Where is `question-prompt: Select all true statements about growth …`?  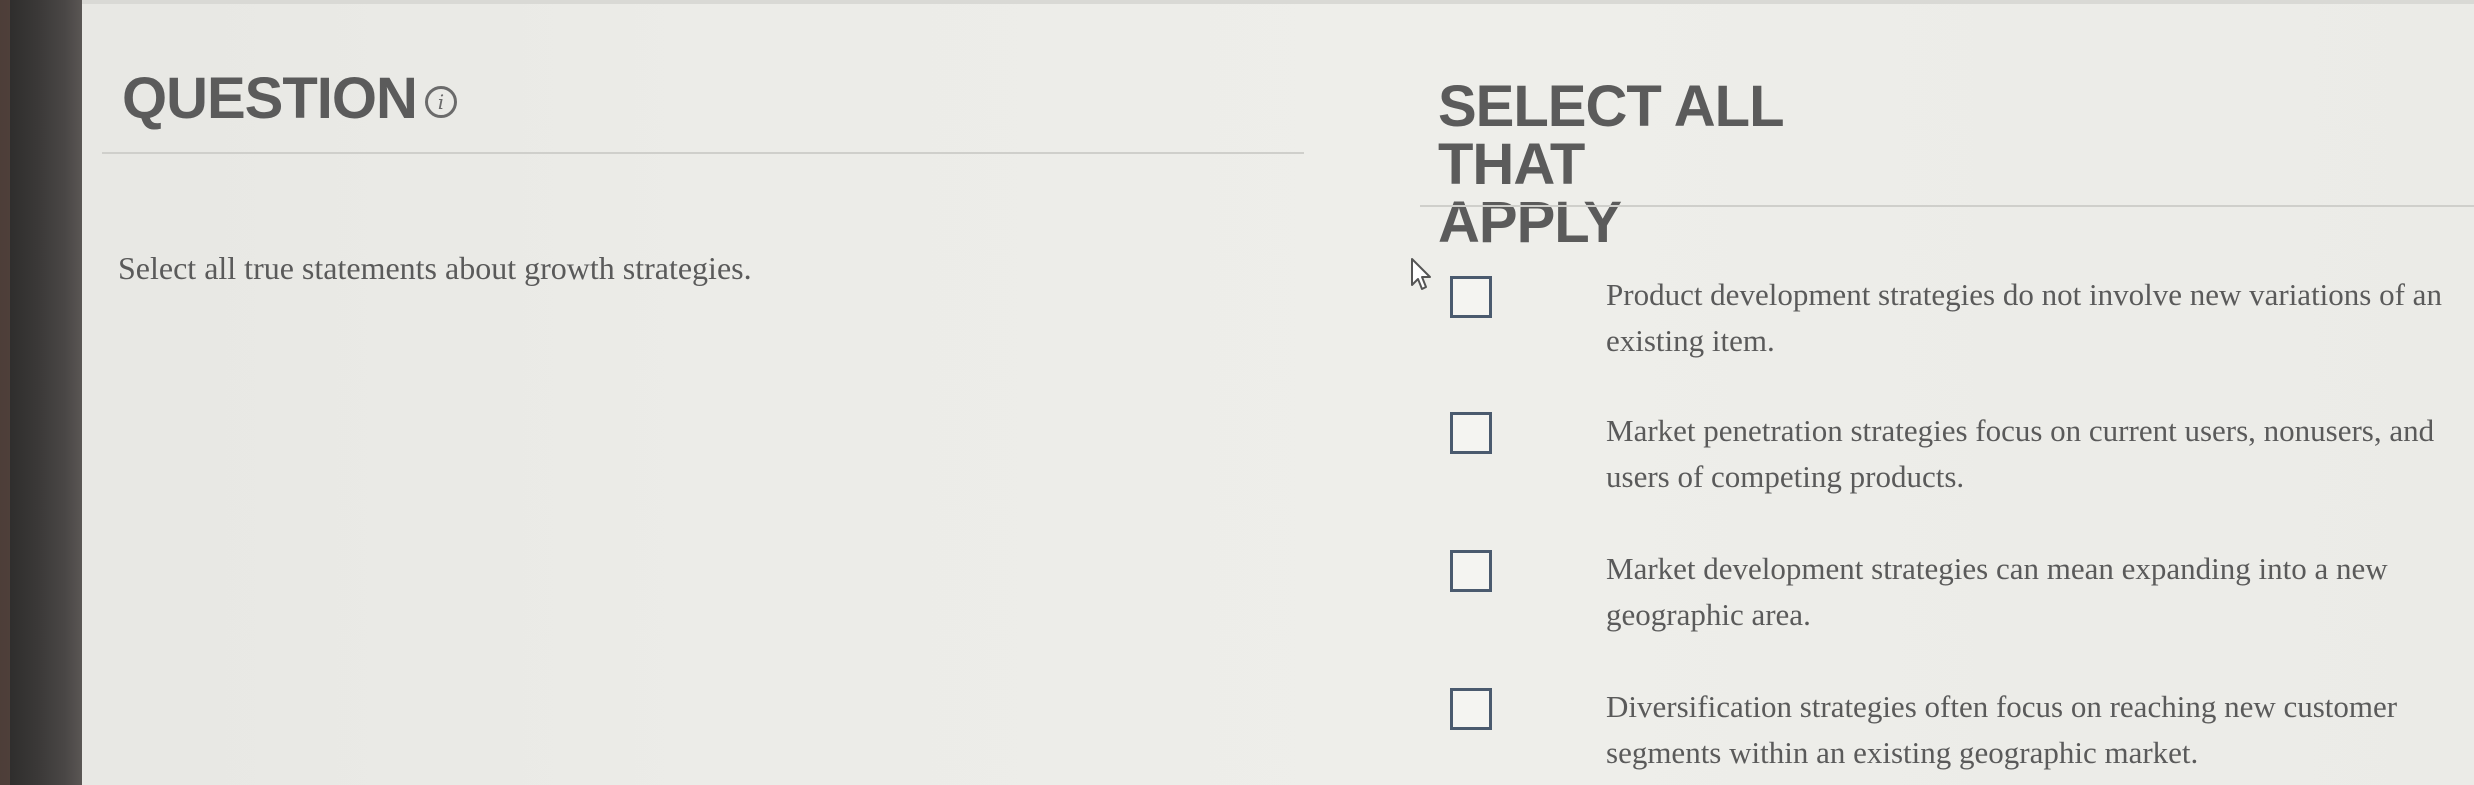
question-prompt: Select all true statements about growth … is located at coordinates (435, 268).